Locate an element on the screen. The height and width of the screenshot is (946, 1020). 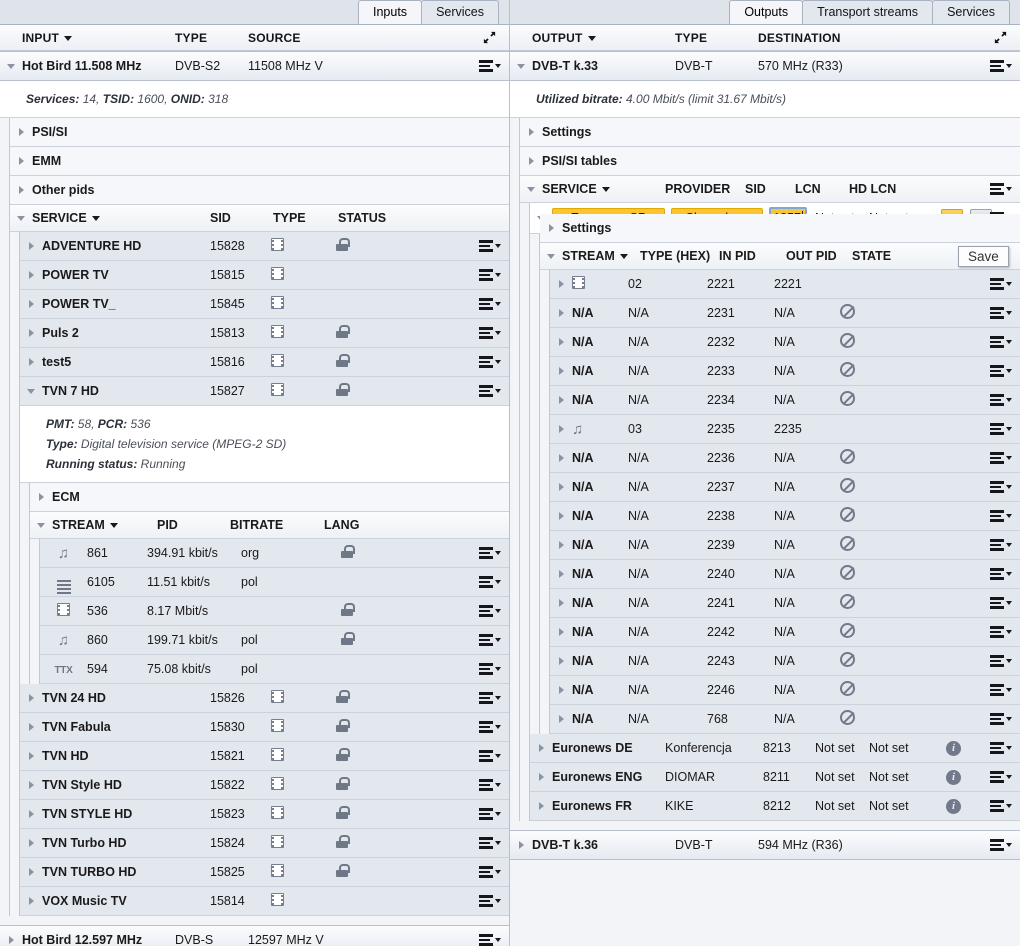
table-row: POWER TV 15815 is located at coordinates (264, 275).